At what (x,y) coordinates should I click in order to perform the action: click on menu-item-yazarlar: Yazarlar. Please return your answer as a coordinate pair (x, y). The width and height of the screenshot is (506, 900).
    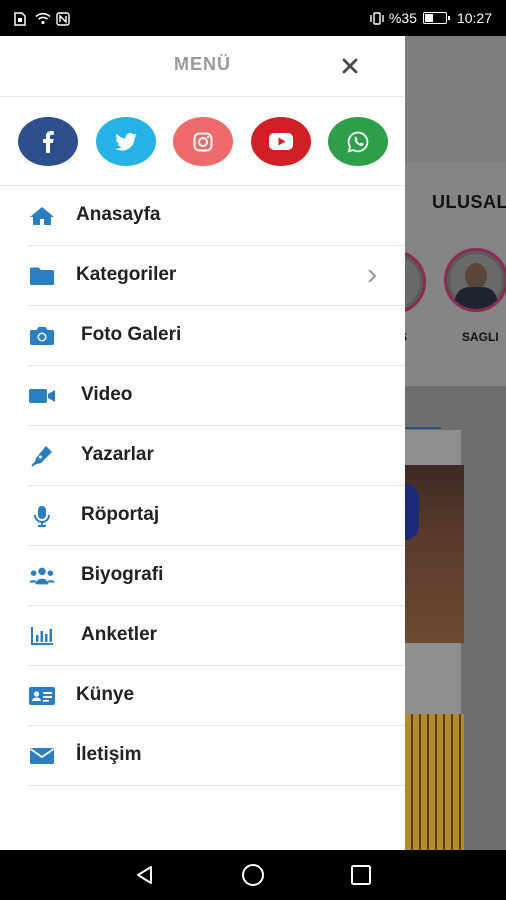
    Looking at the image, I should click on (216, 456).